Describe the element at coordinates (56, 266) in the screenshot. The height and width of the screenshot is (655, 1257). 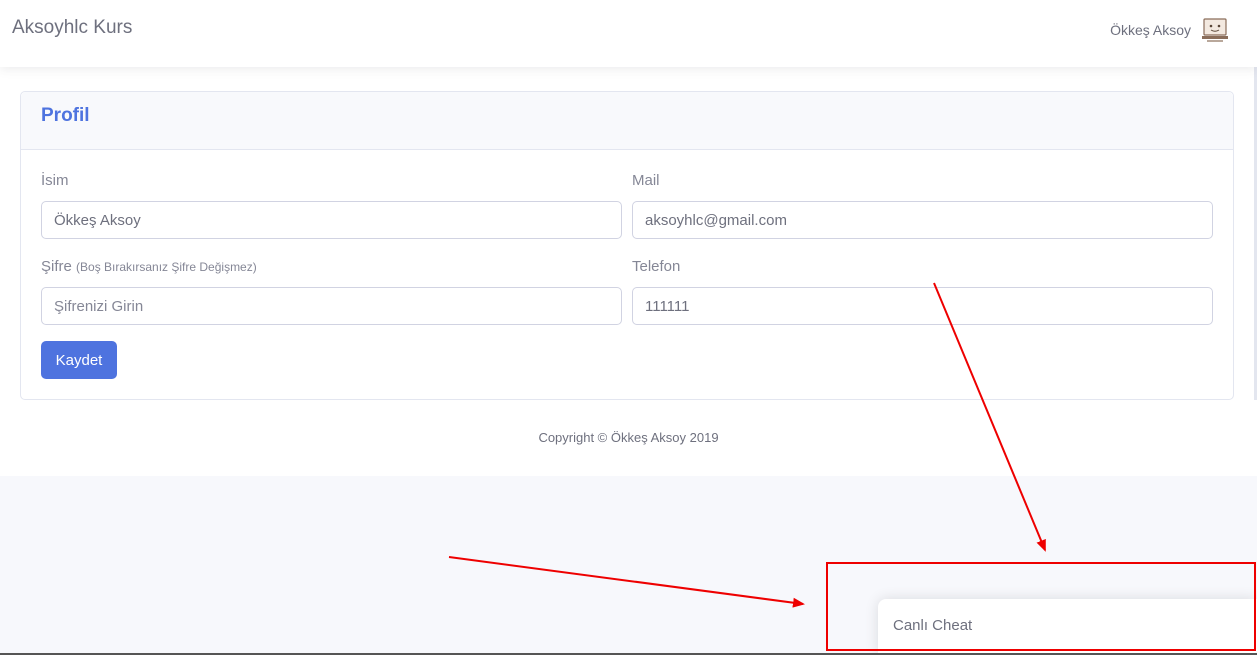
I see `password-label-text: Şifre` at that location.